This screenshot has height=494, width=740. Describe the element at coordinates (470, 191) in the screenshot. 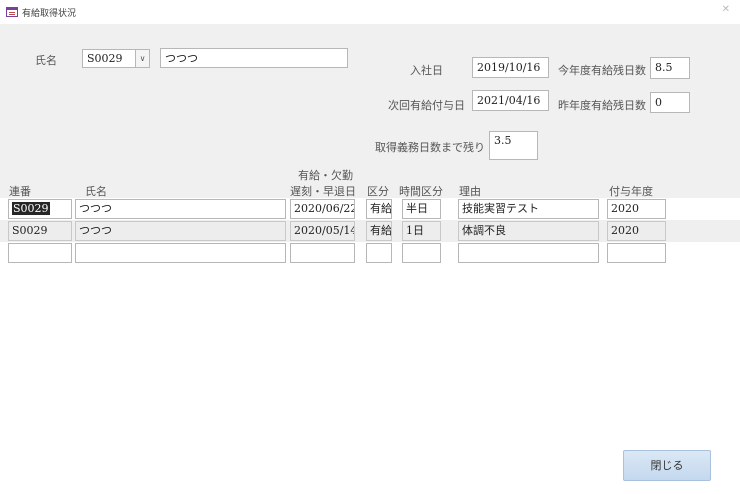

I see `col-reason: 理由` at that location.